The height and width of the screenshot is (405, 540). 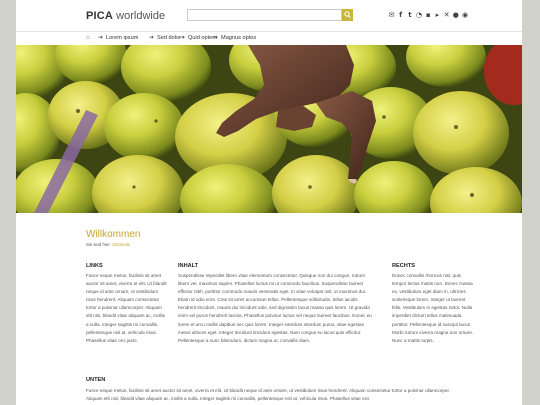 What do you see at coordinates (100, 16) in the screenshot?
I see `brand-name-bold: PICA` at bounding box center [100, 16].